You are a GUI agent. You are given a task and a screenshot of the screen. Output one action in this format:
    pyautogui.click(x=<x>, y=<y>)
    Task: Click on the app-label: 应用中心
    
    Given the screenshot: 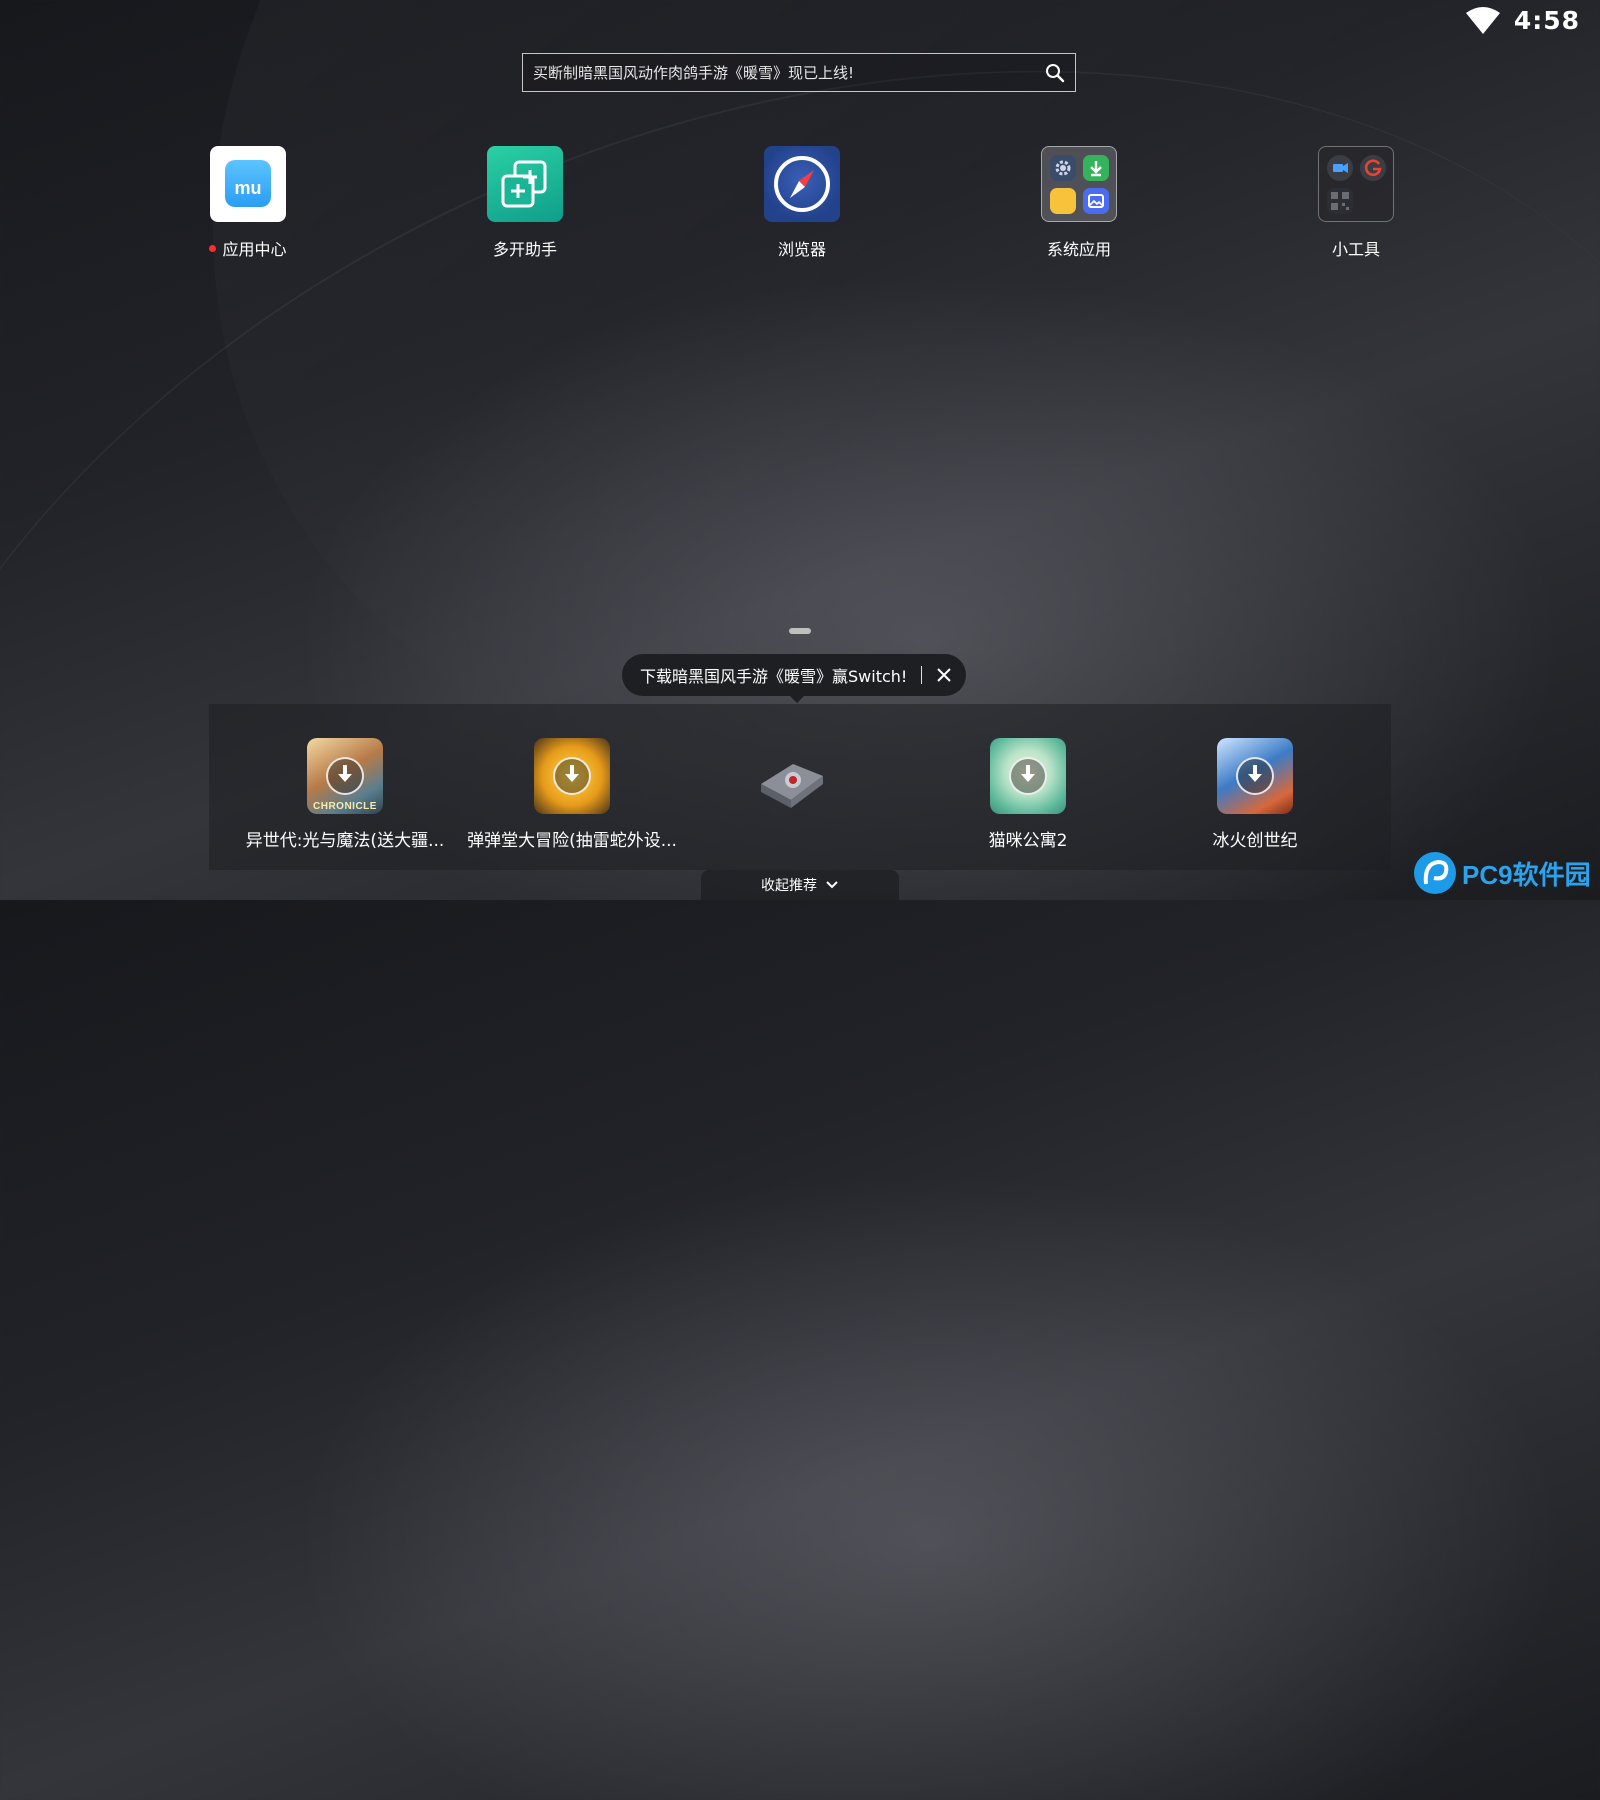 What is the action you would take?
    pyautogui.click(x=254, y=249)
    